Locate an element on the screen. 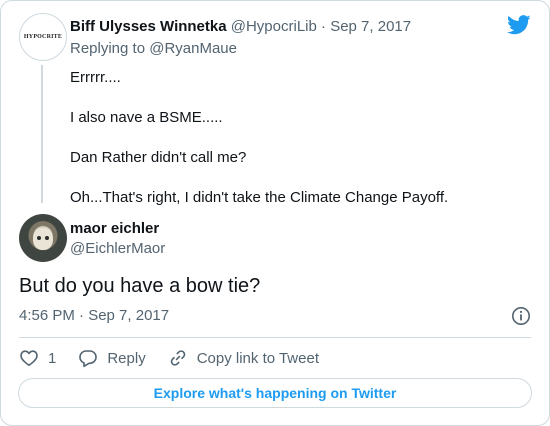 The height and width of the screenshot is (426, 550). parent-author-handle: @HypocriLib is located at coordinates (274, 26).